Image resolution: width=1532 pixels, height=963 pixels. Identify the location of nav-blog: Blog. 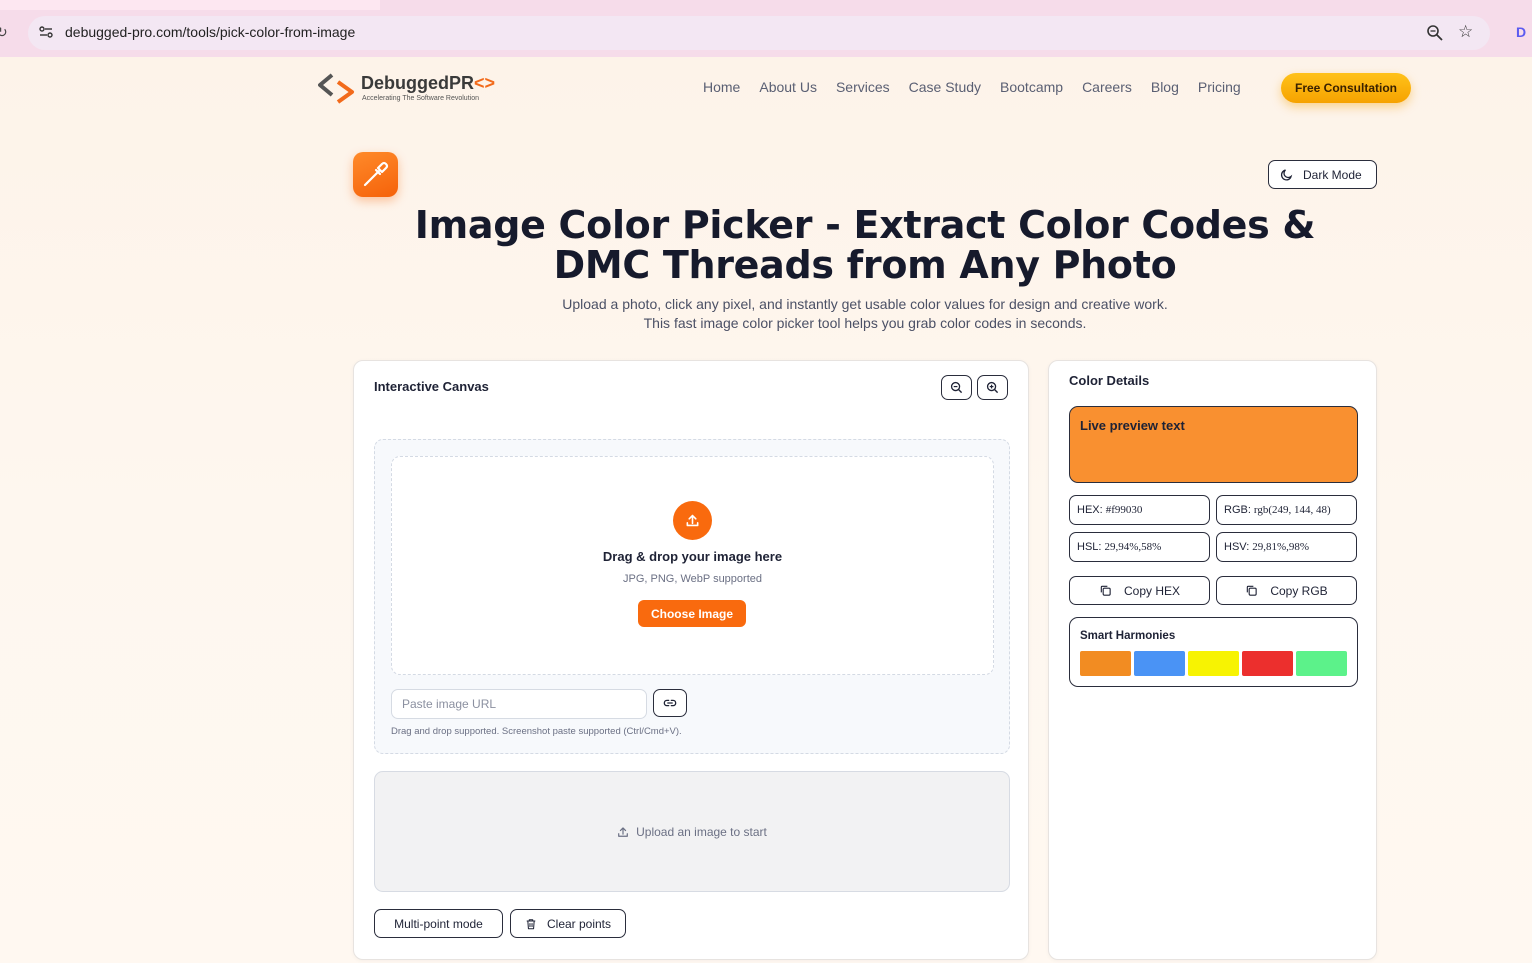
(1165, 87).